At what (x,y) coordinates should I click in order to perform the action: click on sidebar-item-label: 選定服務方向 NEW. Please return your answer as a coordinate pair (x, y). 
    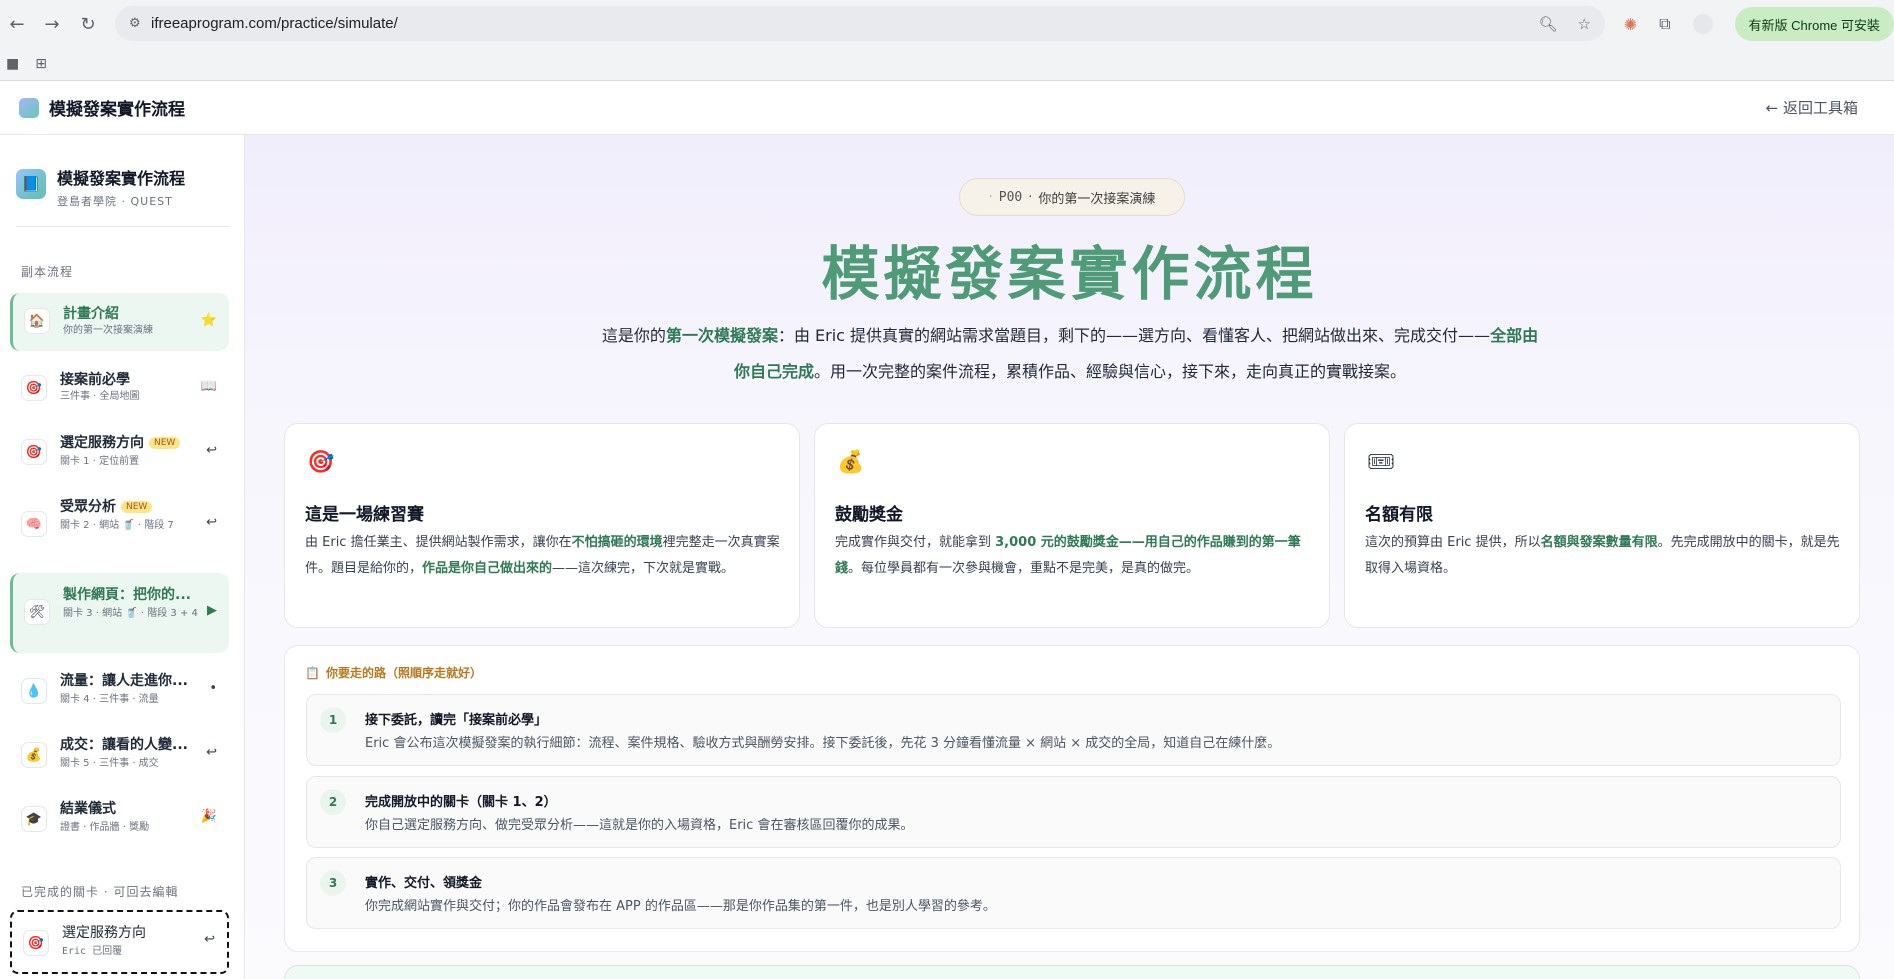
    Looking at the image, I should click on (120, 442).